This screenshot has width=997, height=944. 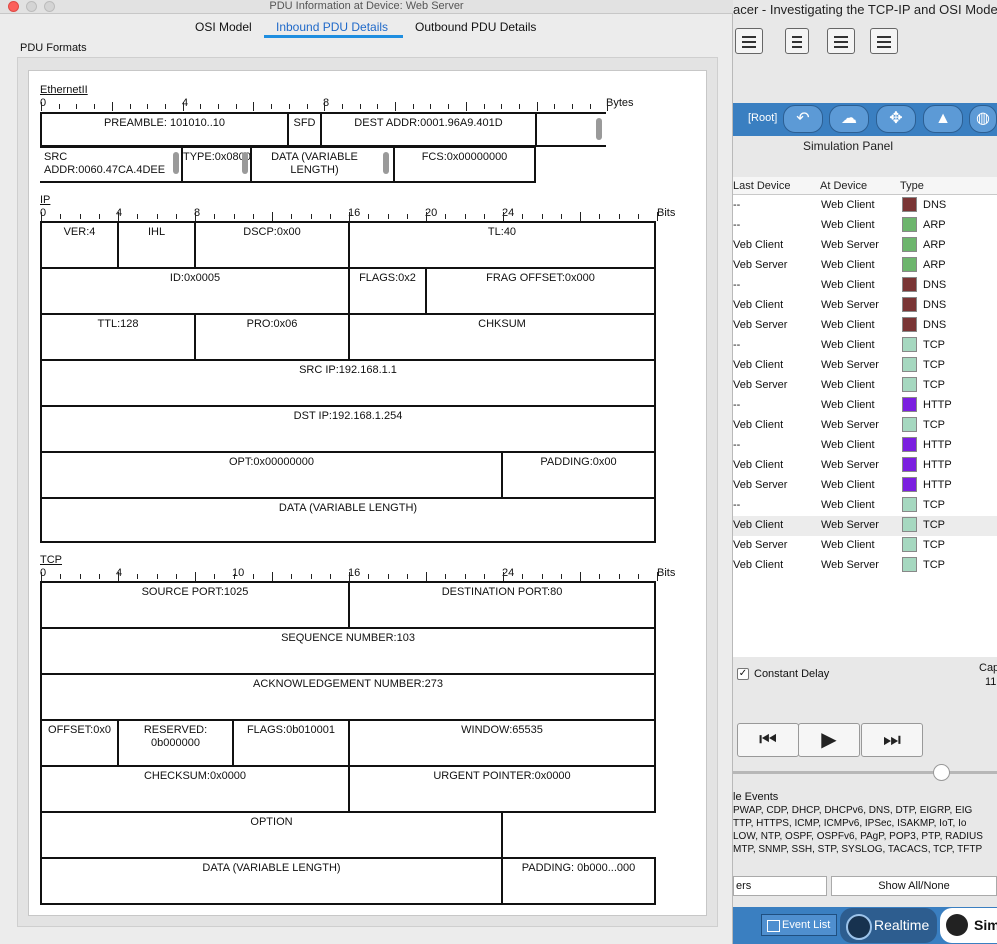 What do you see at coordinates (332, 27) in the screenshot?
I see `tab-inbound-pdu: Inbound PDU Details` at bounding box center [332, 27].